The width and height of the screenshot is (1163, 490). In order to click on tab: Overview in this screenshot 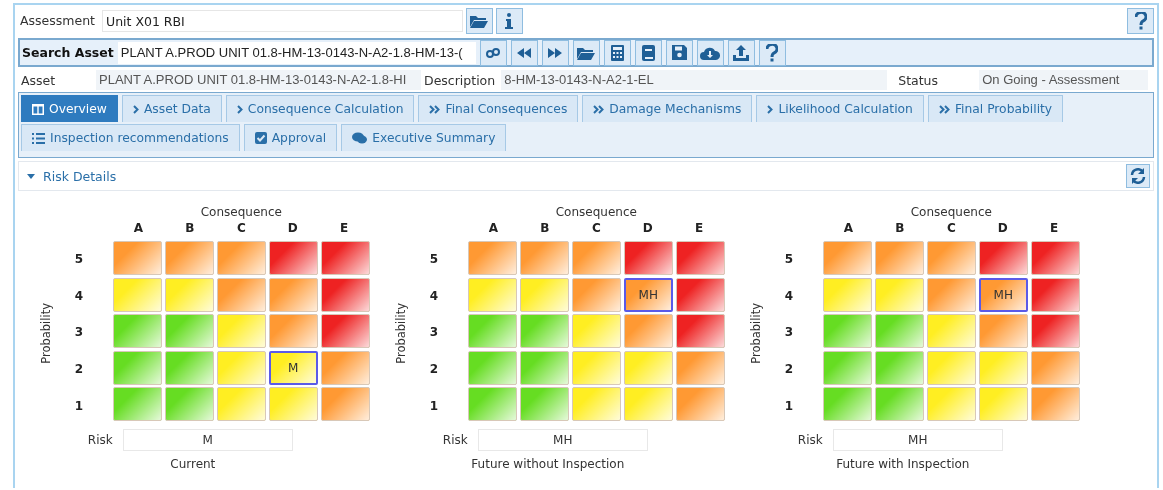, I will do `click(69, 108)`.